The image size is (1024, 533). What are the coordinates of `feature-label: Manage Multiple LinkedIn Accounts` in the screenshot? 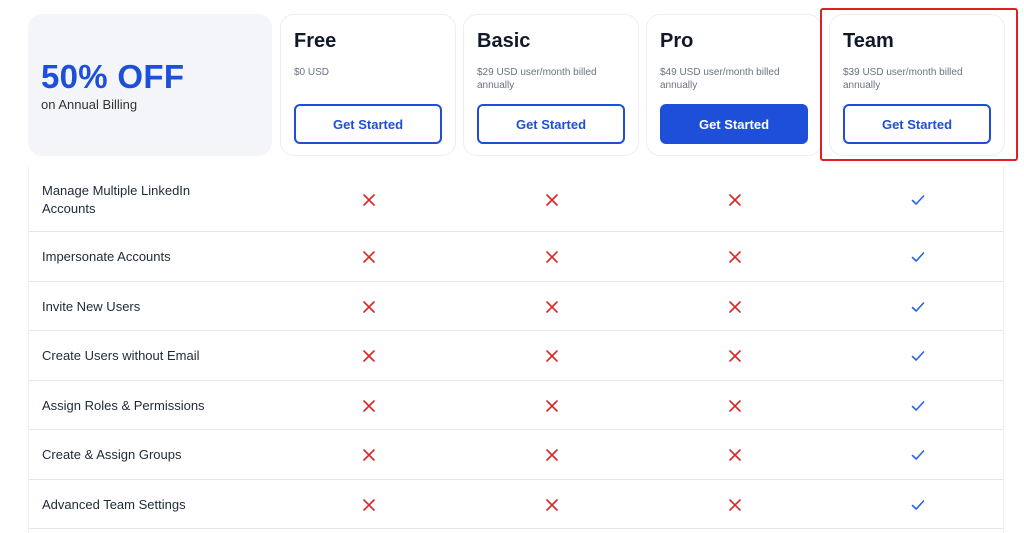 It's located at (116, 199).